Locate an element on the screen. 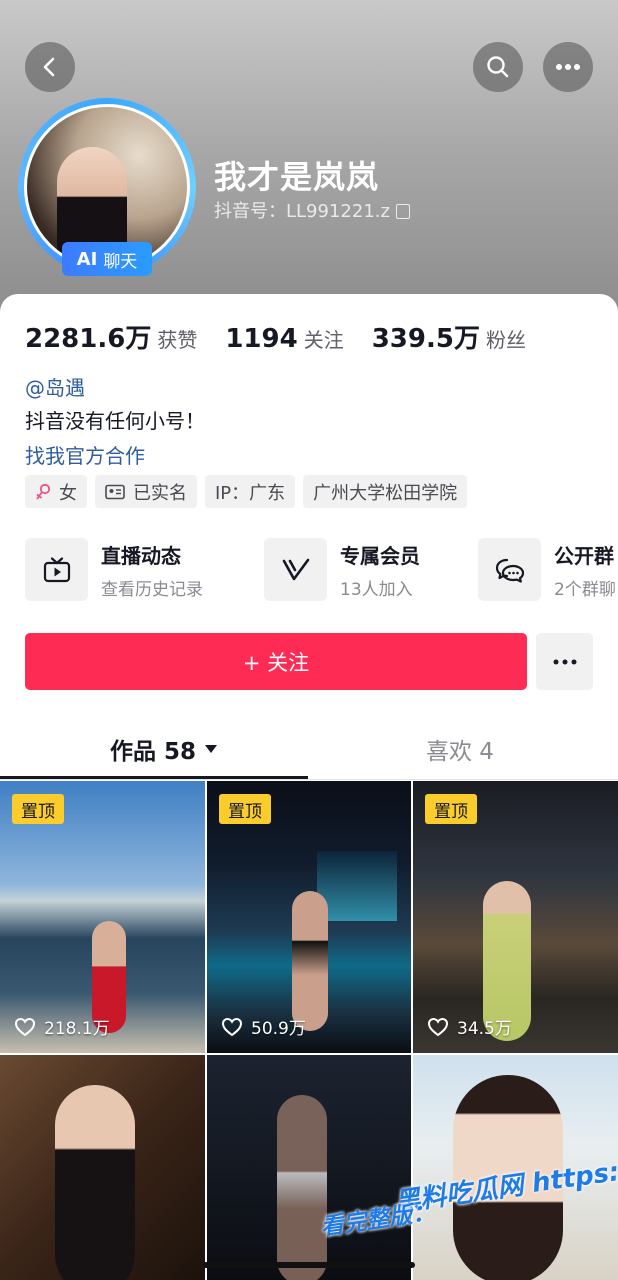 Image resolution: width=618 pixels, height=1280 pixels. video-likes: 50.9万 is located at coordinates (263, 1026).